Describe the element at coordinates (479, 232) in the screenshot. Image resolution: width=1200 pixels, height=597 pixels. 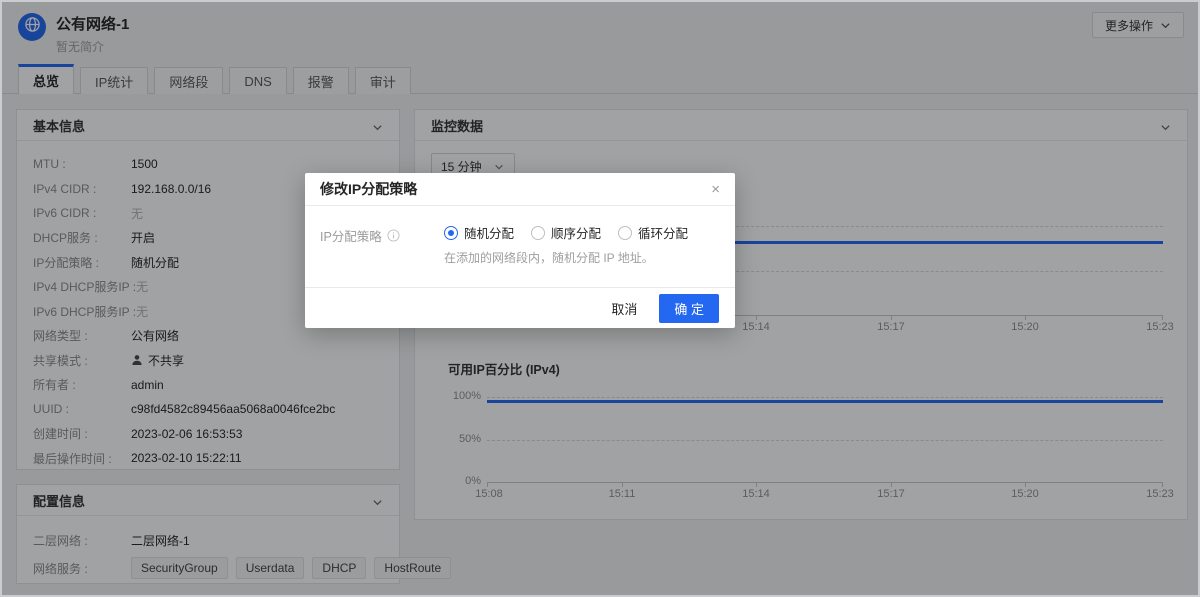
I see `radio-random-allocation: 随机分配` at that location.